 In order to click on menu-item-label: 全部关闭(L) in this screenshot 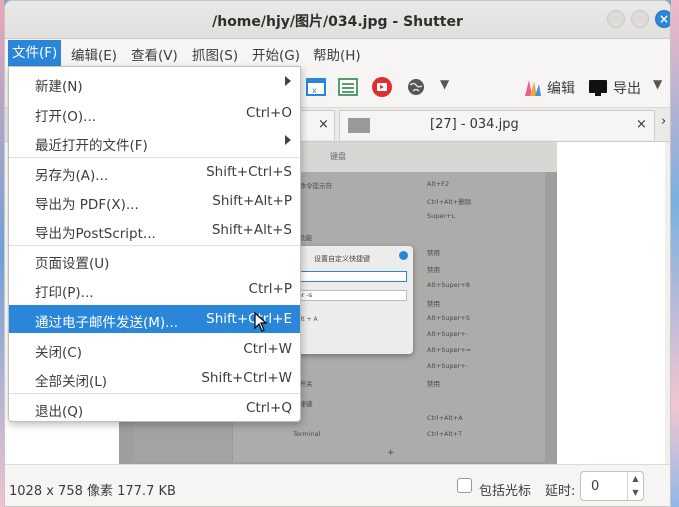, I will do `click(71, 382)`.